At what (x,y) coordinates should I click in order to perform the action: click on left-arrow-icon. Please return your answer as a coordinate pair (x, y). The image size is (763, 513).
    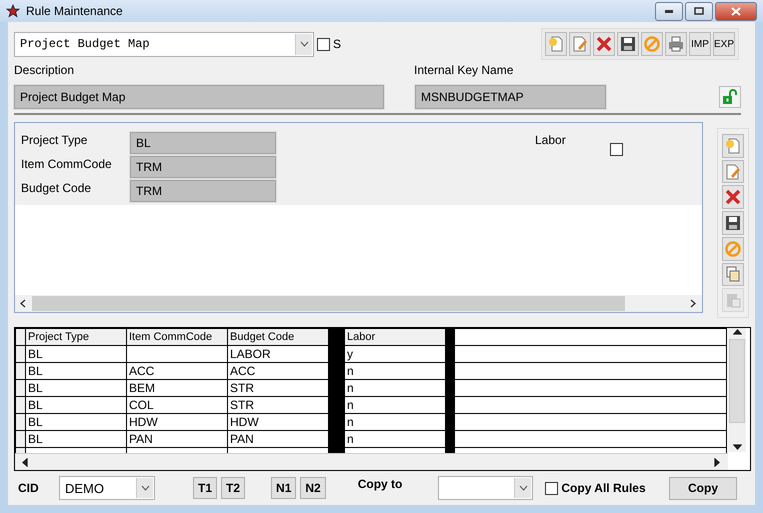
    Looking at the image, I should click on (25, 462).